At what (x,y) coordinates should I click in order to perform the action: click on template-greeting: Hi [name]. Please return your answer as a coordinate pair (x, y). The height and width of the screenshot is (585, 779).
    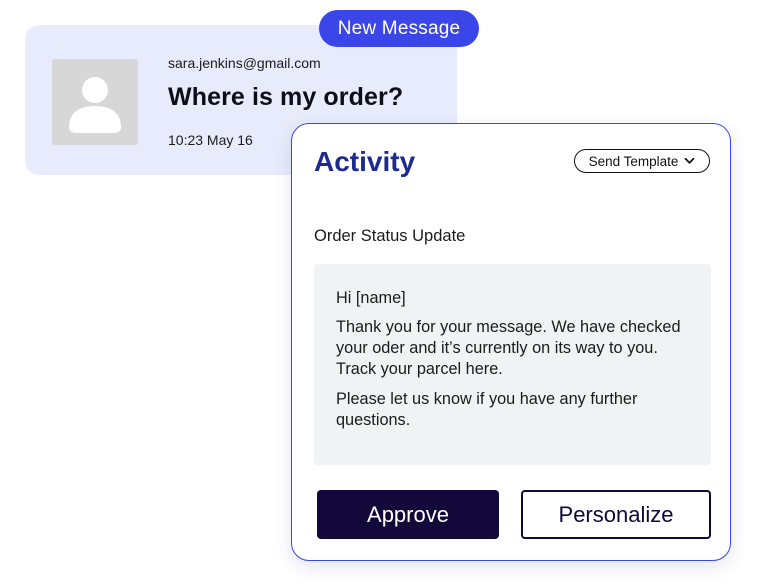
    Looking at the image, I should click on (371, 298).